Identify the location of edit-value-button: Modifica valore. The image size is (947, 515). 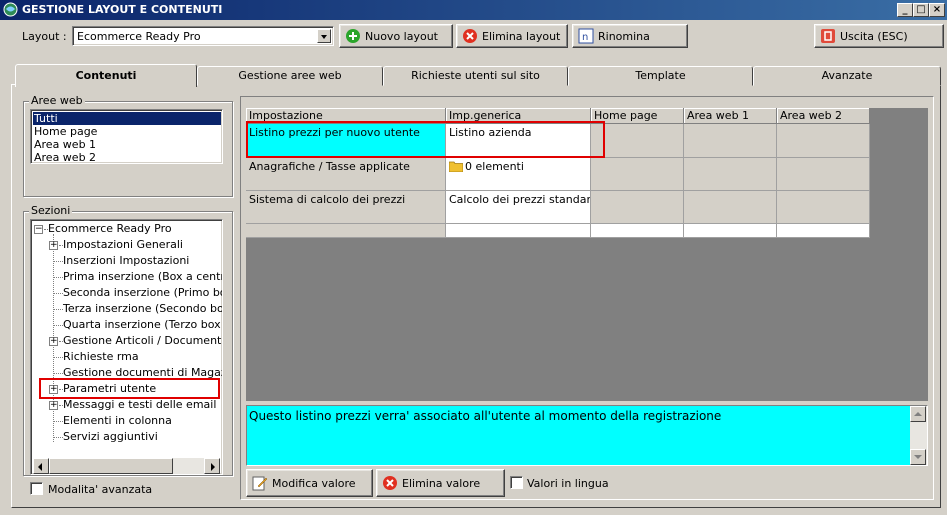
(309, 483).